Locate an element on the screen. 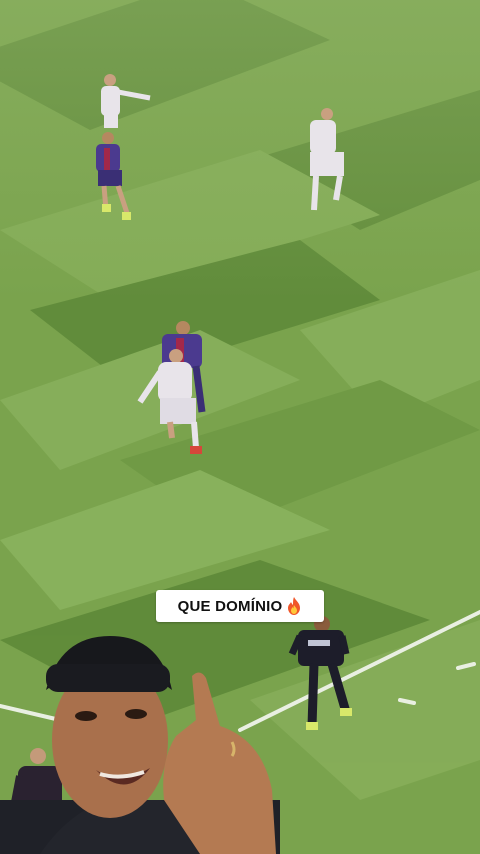 The image size is (480, 854). caption-text: QUE DOMÍNIO is located at coordinates (230, 606).